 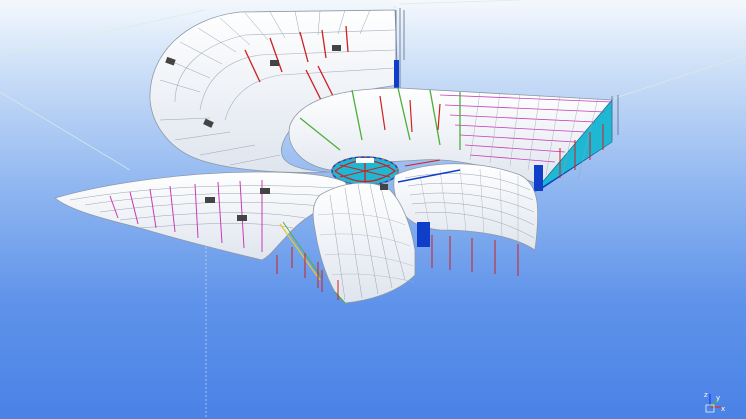 I want to click on axis-triad-icon: x y z, so click(x=714, y=403).